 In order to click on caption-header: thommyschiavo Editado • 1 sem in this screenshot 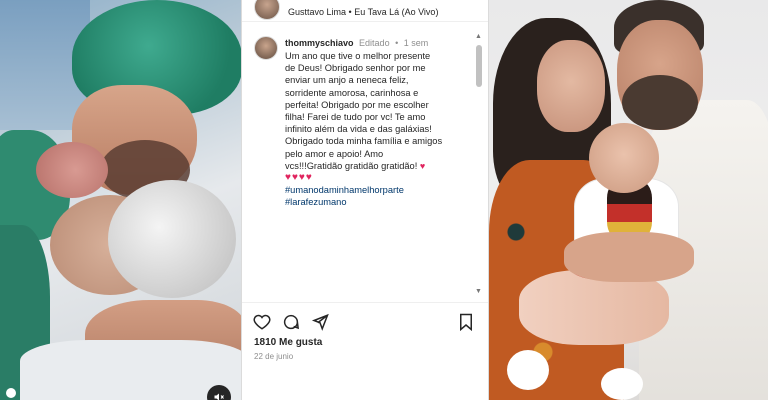, I will do `click(356, 43)`.